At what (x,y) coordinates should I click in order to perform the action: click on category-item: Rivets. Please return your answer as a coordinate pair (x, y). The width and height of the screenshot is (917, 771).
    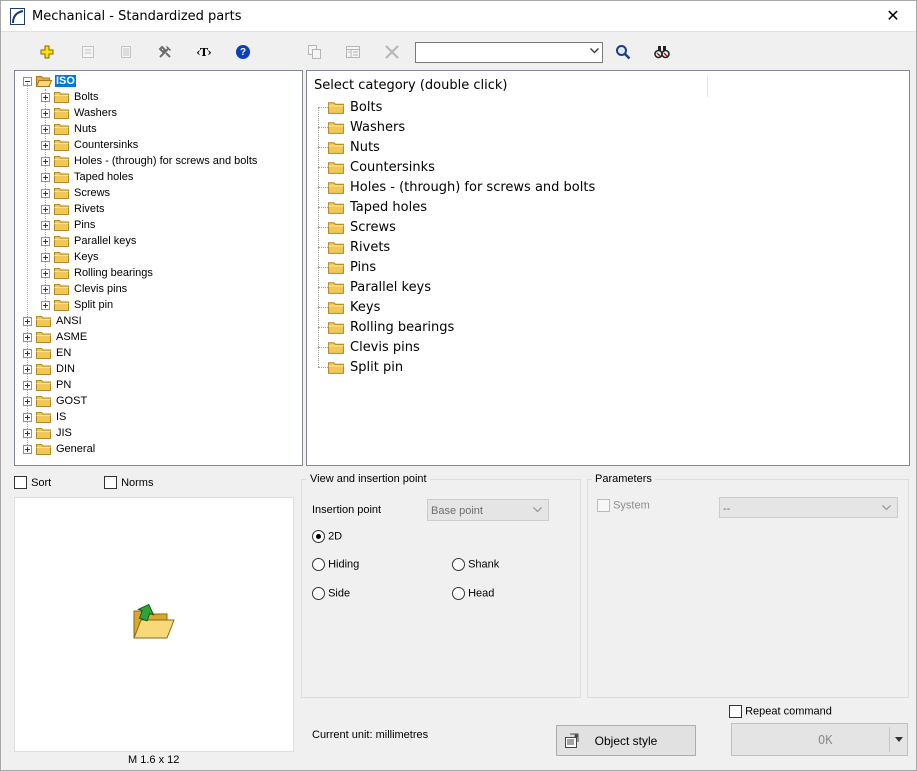
    Looking at the image, I should click on (359, 247).